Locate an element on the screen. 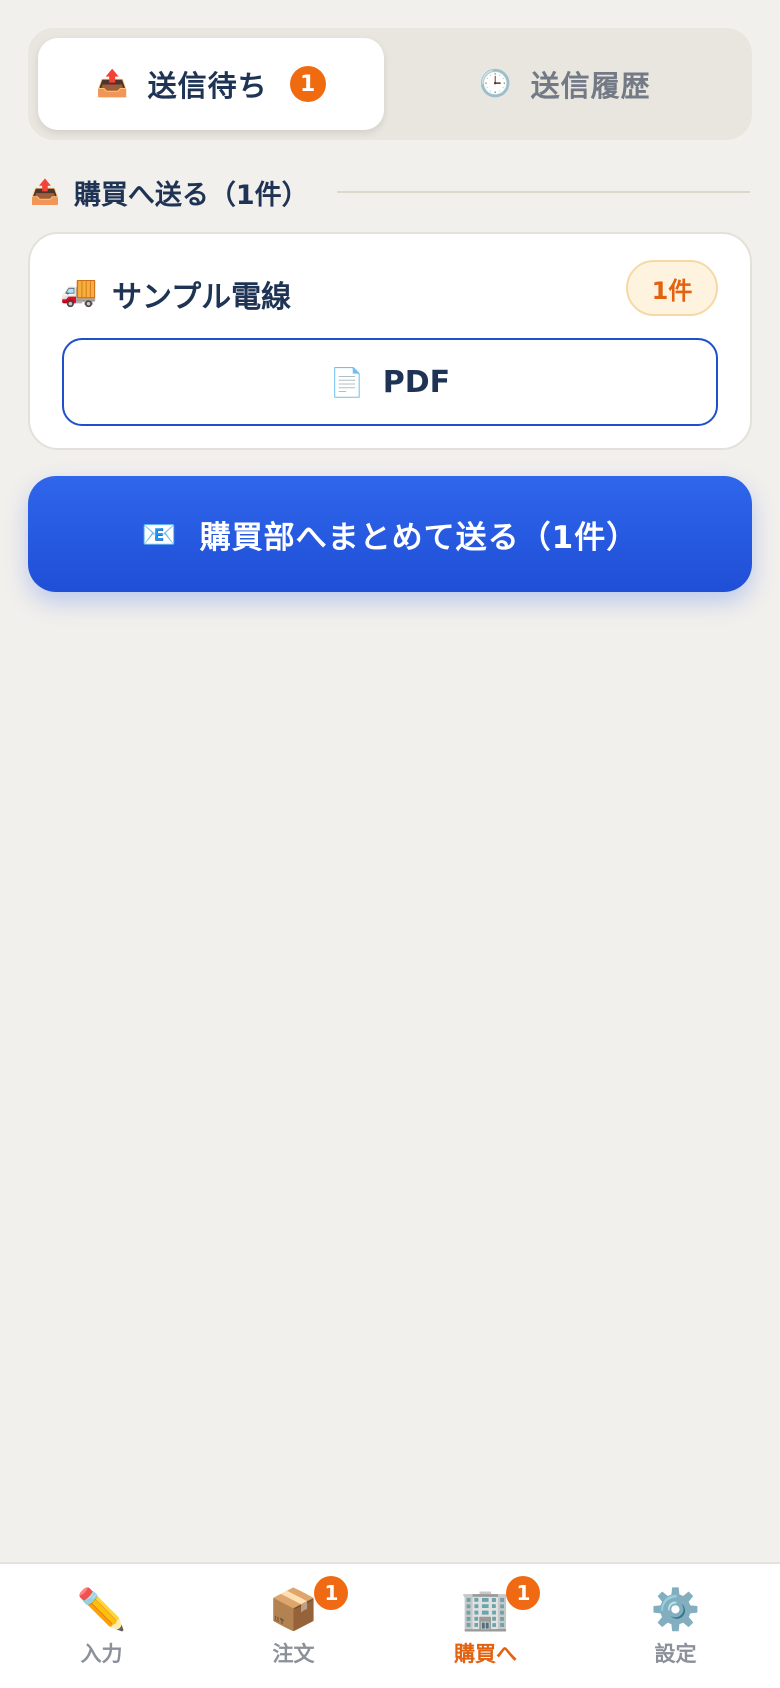 The image size is (780, 1688). building-glyph: 🏢 is located at coordinates (485, 1610).